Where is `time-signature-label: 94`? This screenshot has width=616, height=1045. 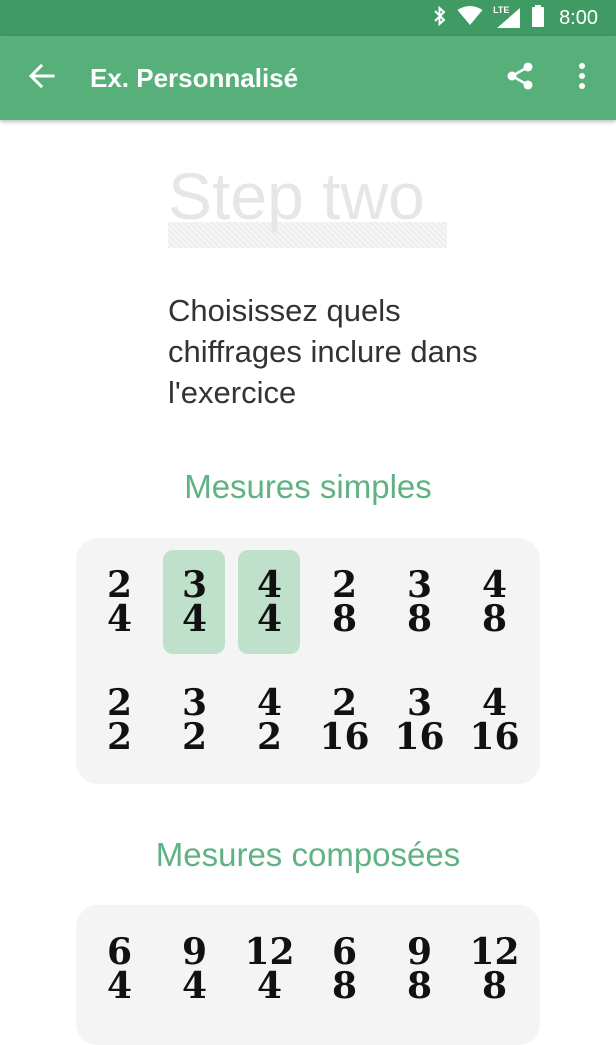 time-signature-label: 94 is located at coordinates (194, 969).